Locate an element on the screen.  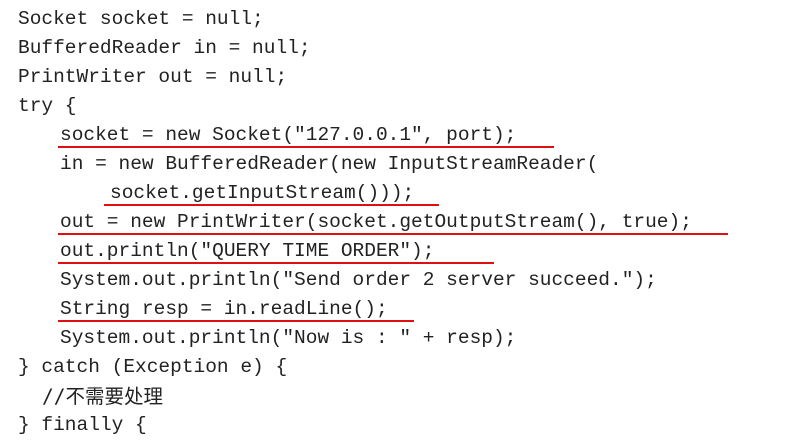
code-line-socket-decl: Socket socket = null; is located at coordinates (141, 19).